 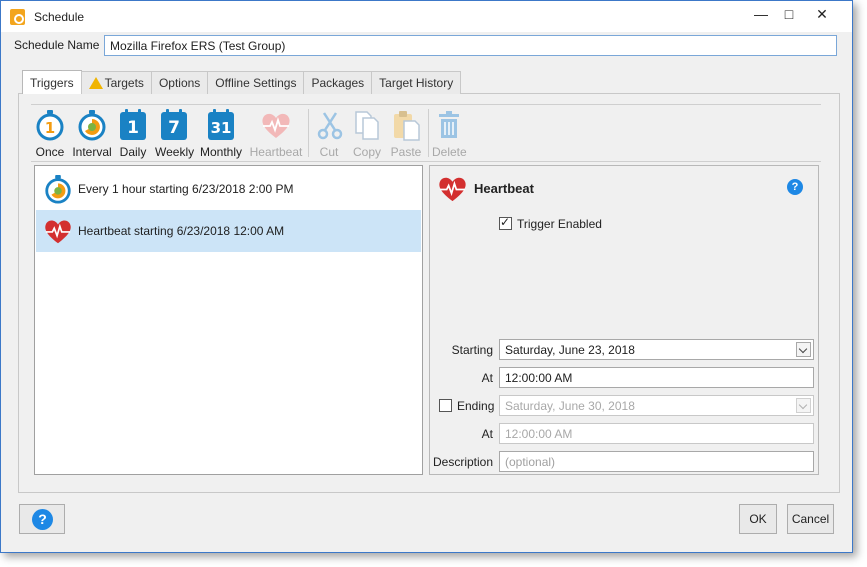 I want to click on tab-label: Options, so click(x=179, y=83).